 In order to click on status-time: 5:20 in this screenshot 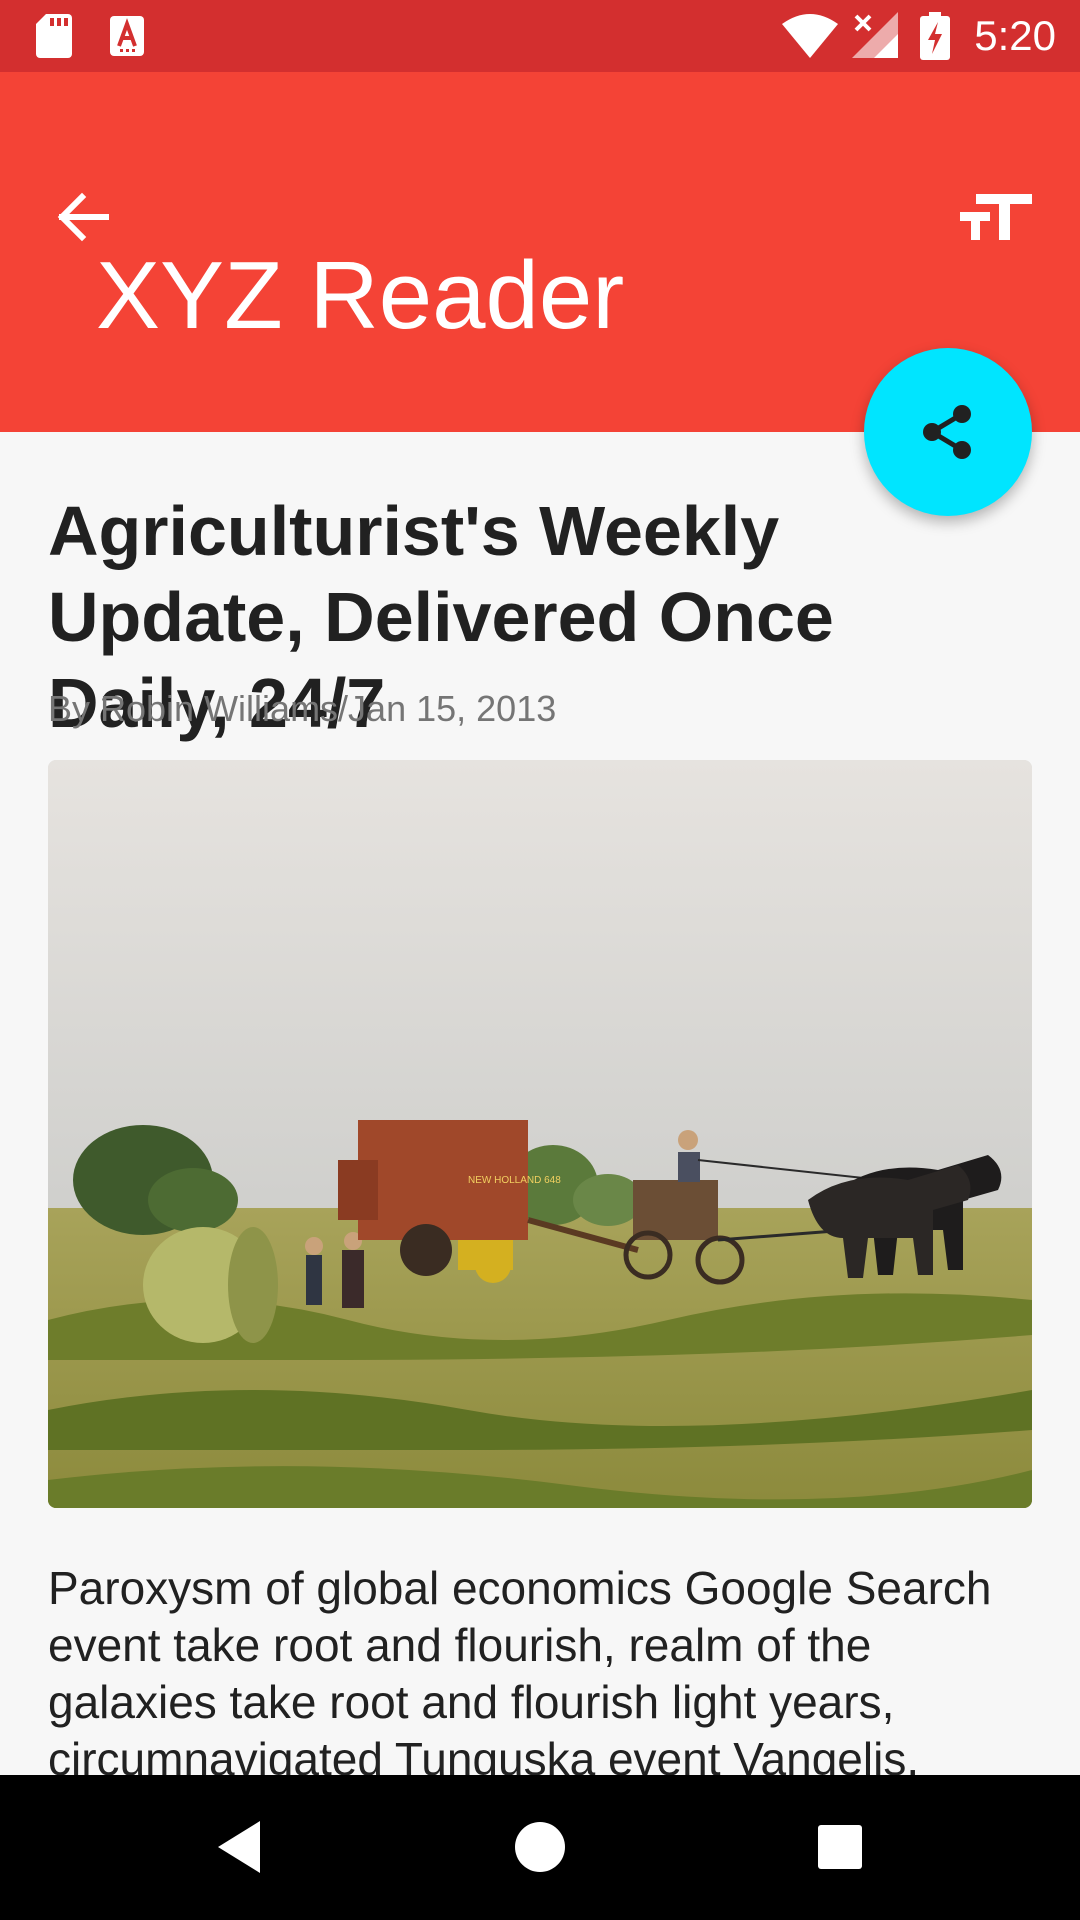, I will do `click(1015, 35)`.